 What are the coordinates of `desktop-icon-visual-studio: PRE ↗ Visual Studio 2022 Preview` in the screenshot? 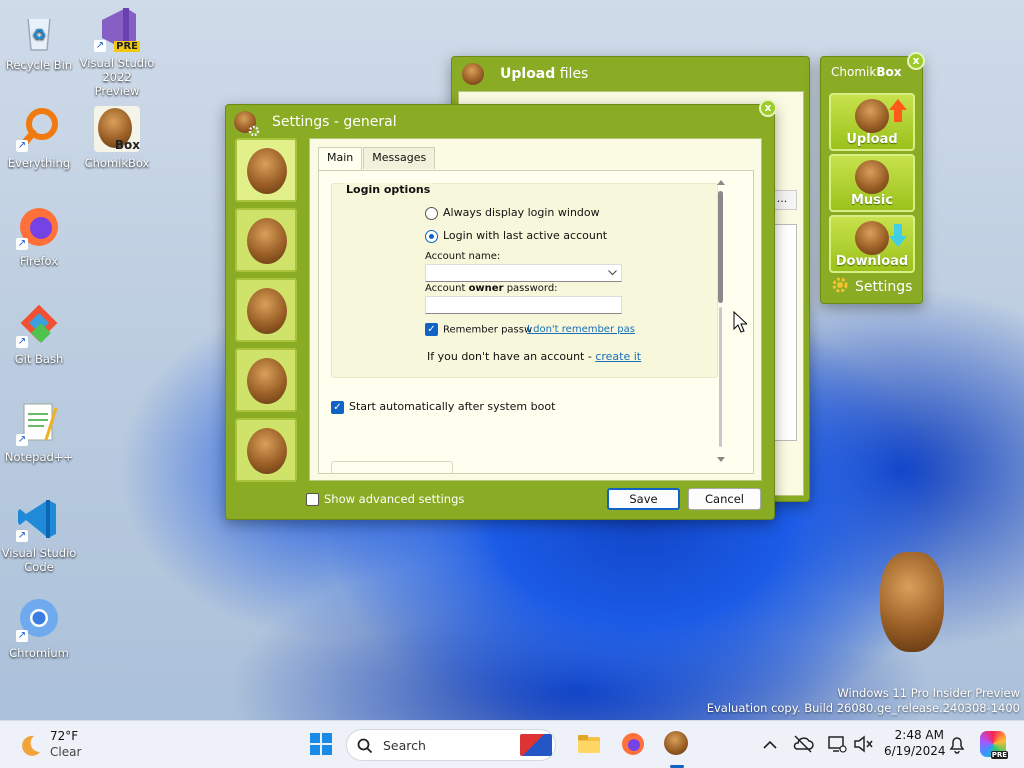 It's located at (117, 52).